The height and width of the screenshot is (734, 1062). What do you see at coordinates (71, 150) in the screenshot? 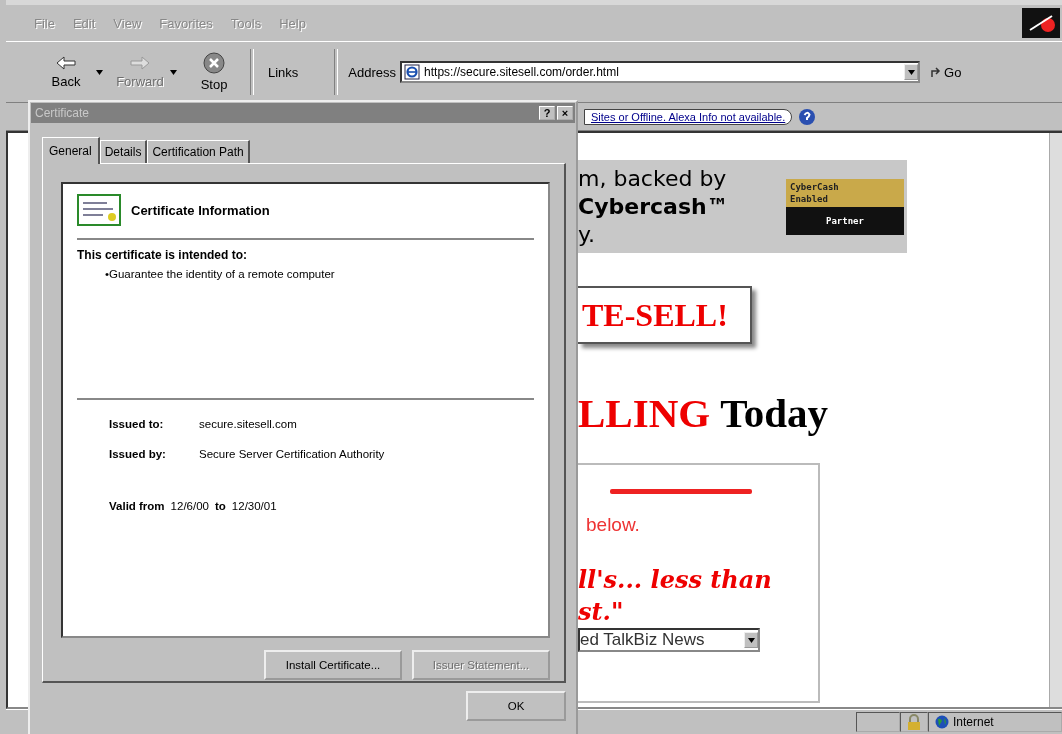
I see `tab: General` at bounding box center [71, 150].